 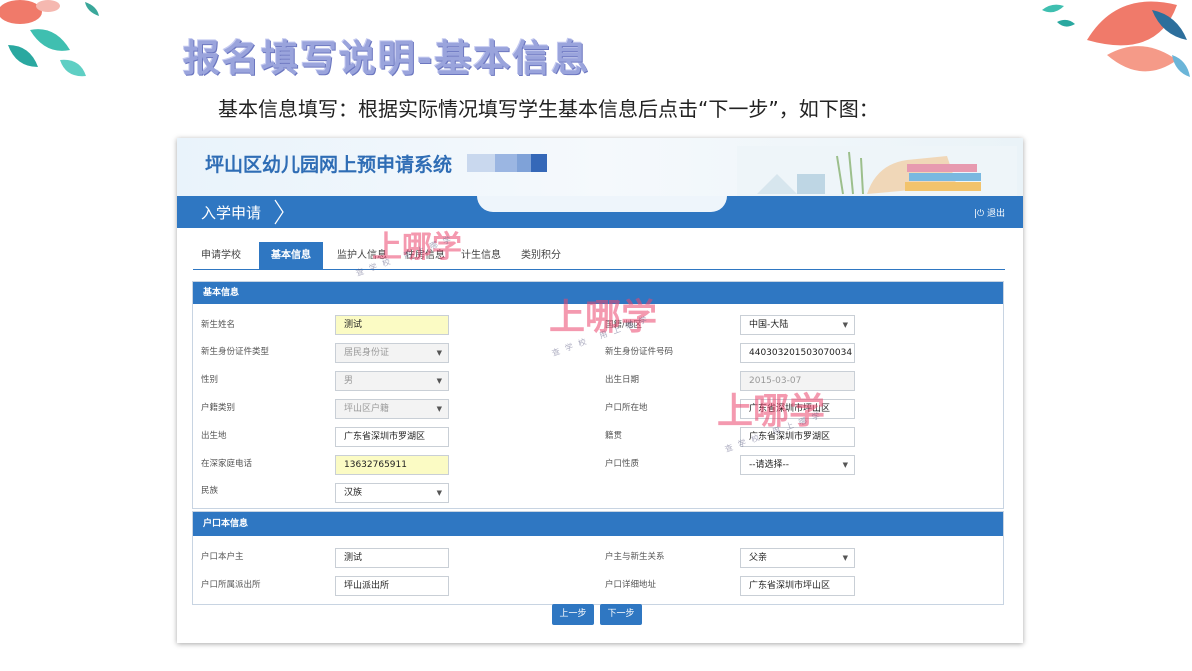 What do you see at coordinates (218, 325) in the screenshot?
I see `student-name-label: 新生姓名` at bounding box center [218, 325].